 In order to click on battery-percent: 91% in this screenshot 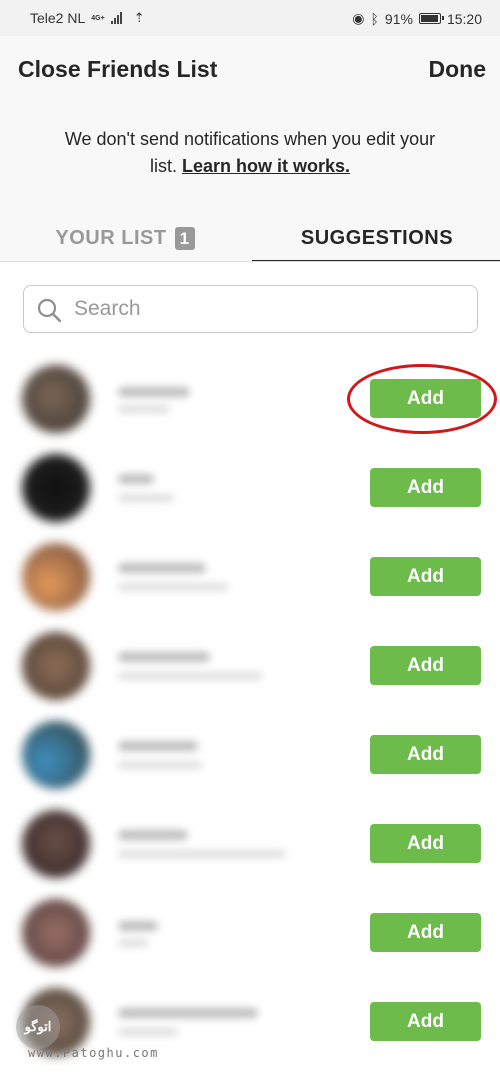, I will do `click(398, 18)`.